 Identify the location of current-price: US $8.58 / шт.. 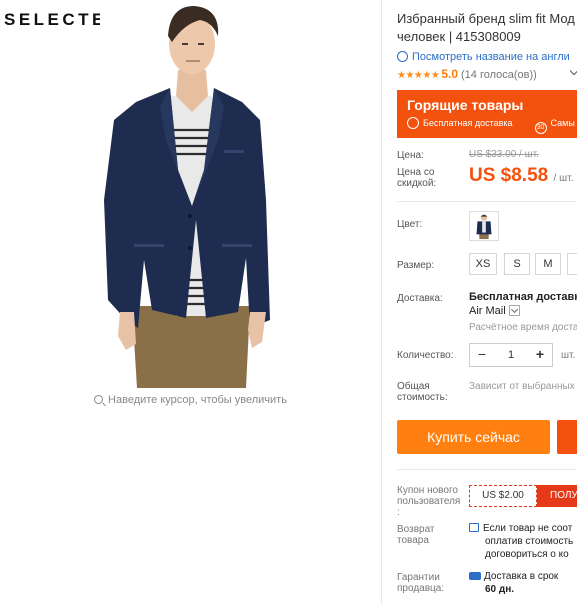
(521, 176).